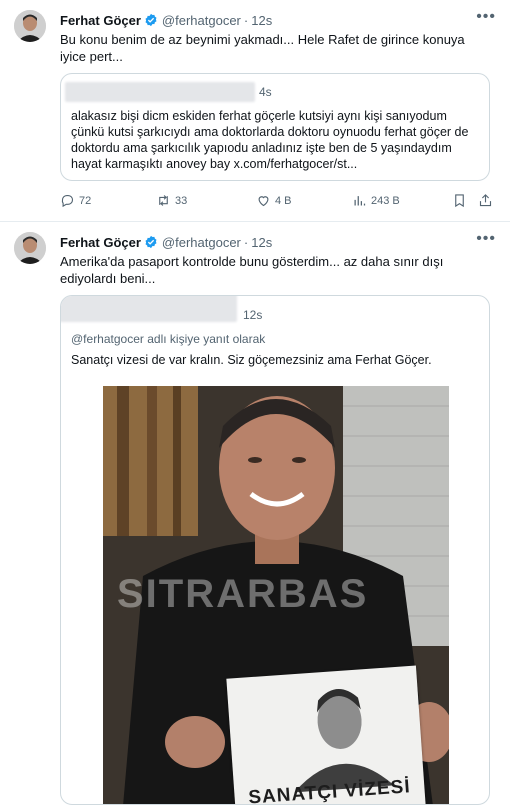  Describe the element at coordinates (253, 315) in the screenshot. I see `quote-timestamp: 12s` at that location.